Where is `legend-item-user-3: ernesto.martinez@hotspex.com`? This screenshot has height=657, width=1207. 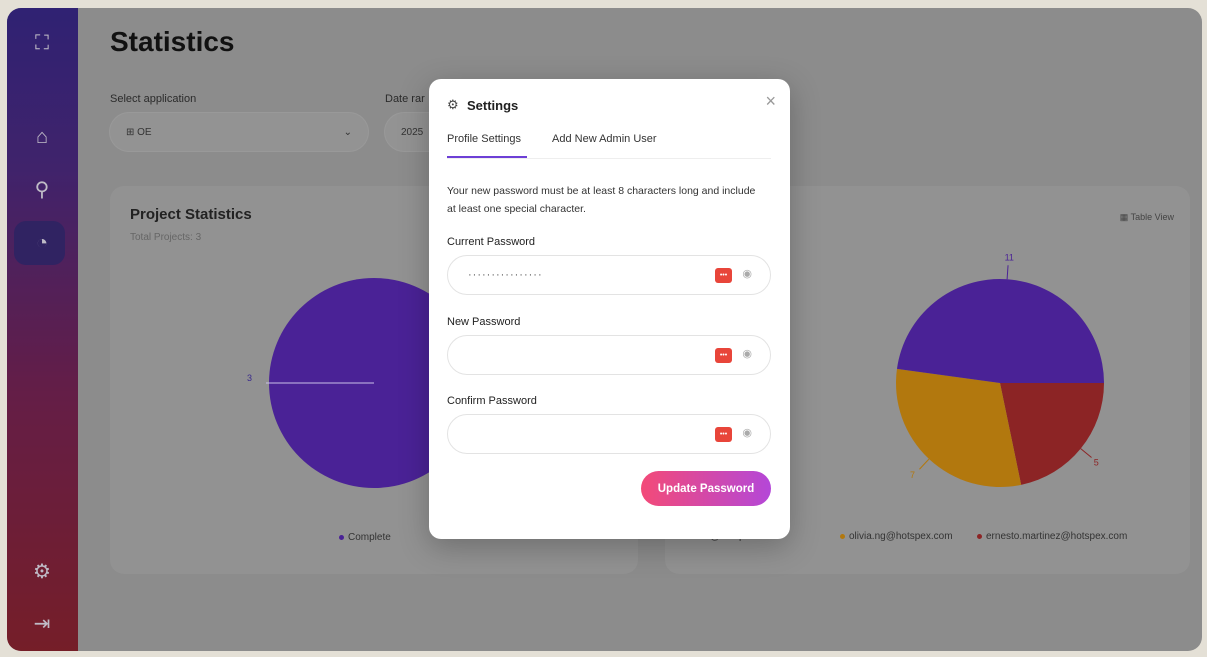
legend-item-user-3: ernesto.martinez@hotspex.com is located at coordinates (1052, 536).